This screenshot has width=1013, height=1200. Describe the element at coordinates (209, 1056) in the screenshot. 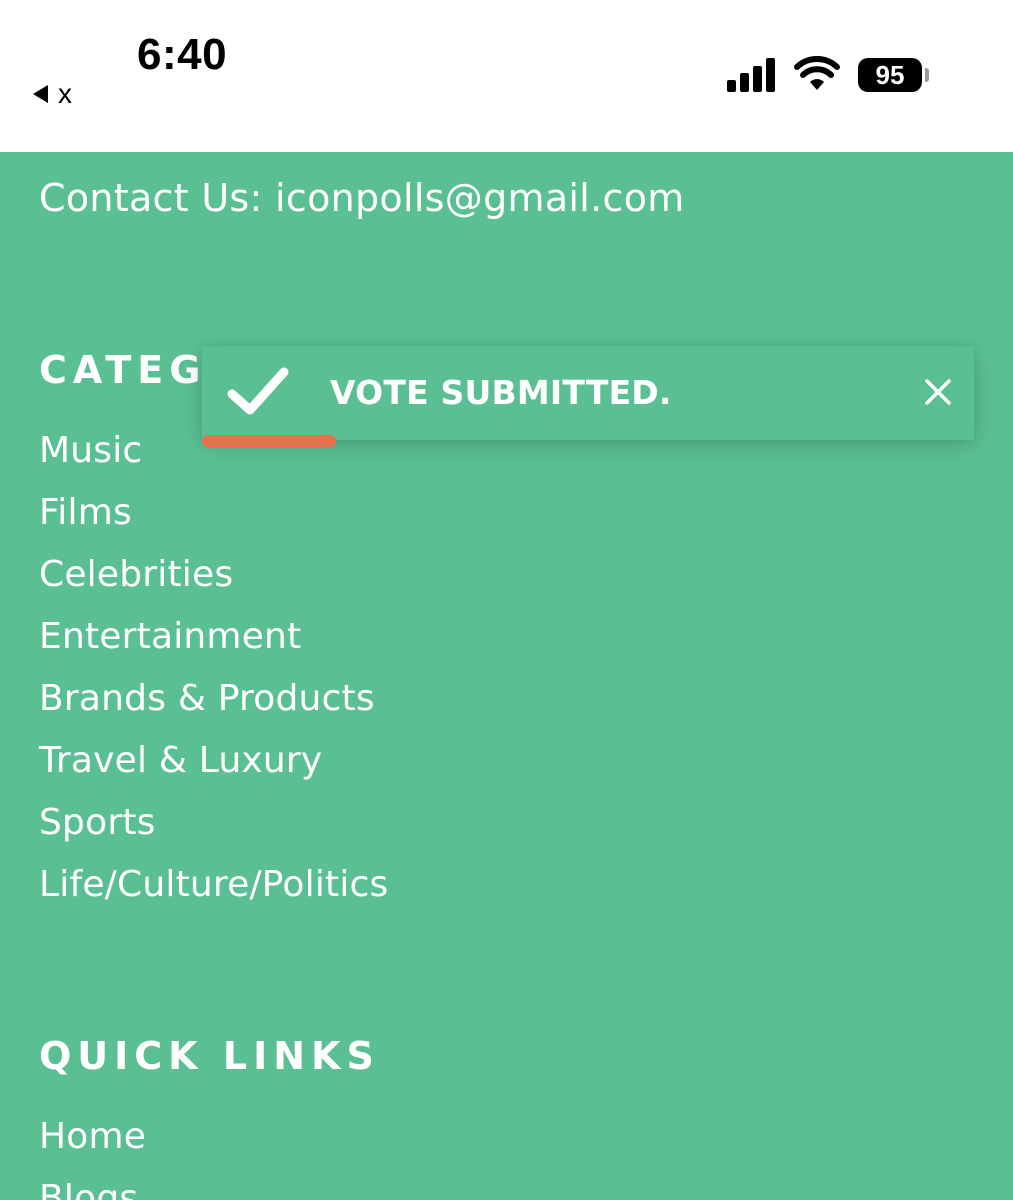

I see `quick-links-heading: QUICK LINKS` at that location.